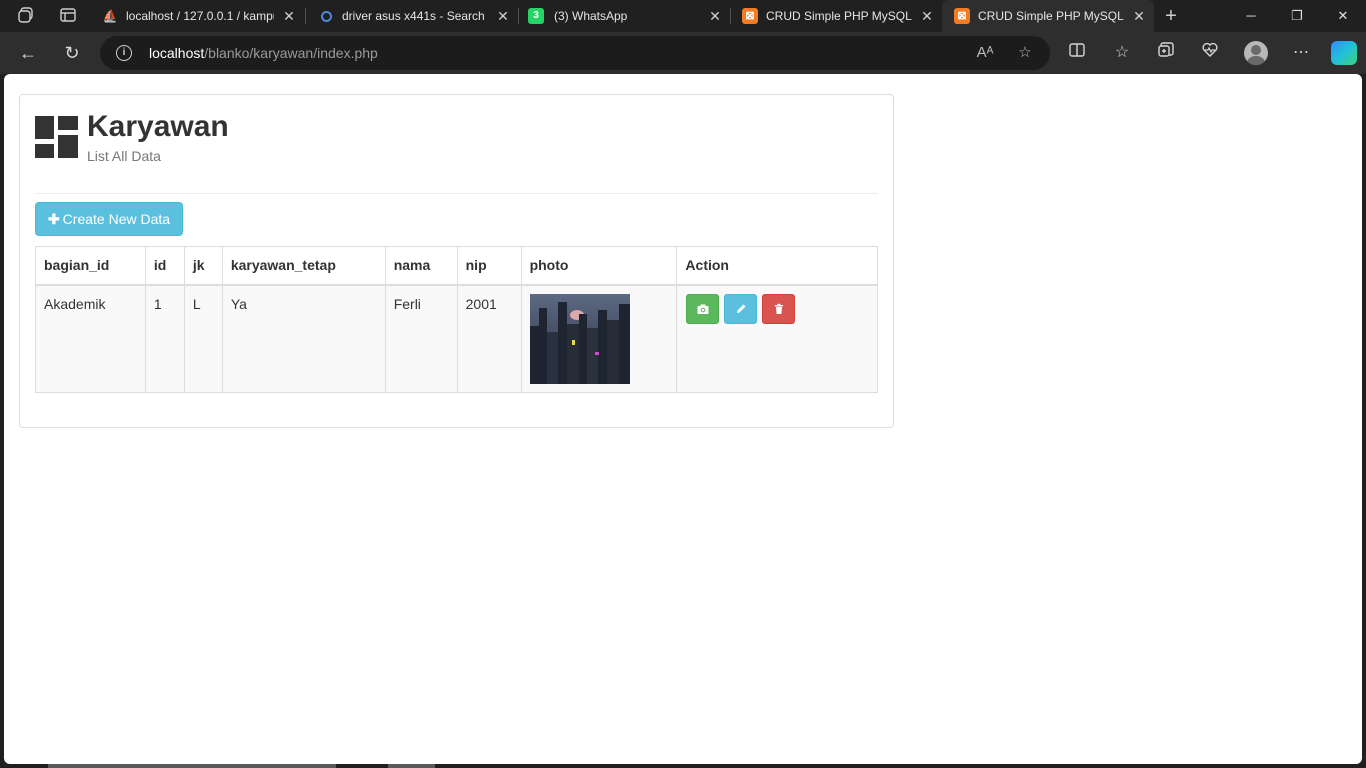 This screenshot has width=1366, height=768. I want to click on workspaces-icon, so click(26, 16).